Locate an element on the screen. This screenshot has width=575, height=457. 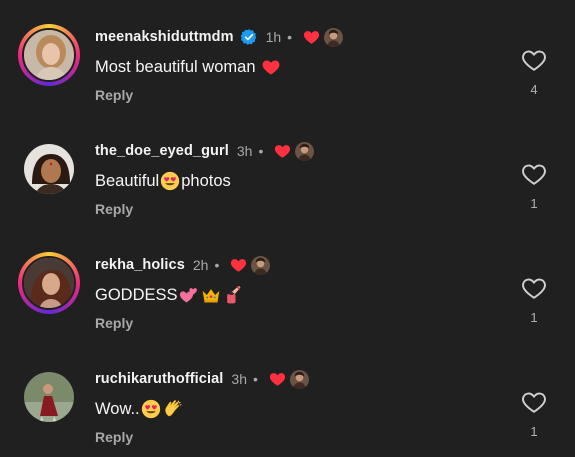
timestamp: 2h is located at coordinates (200, 265).